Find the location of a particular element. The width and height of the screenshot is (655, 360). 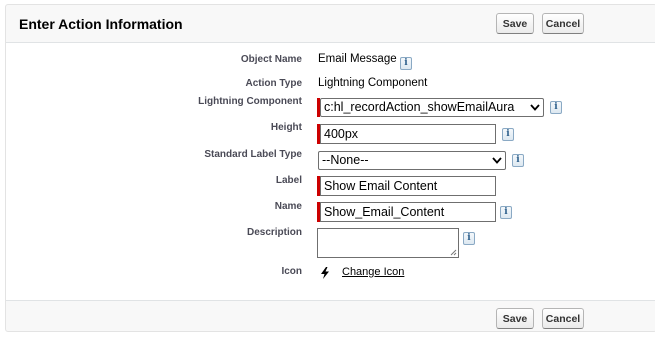

label-field-label: Label is located at coordinates (288, 180).